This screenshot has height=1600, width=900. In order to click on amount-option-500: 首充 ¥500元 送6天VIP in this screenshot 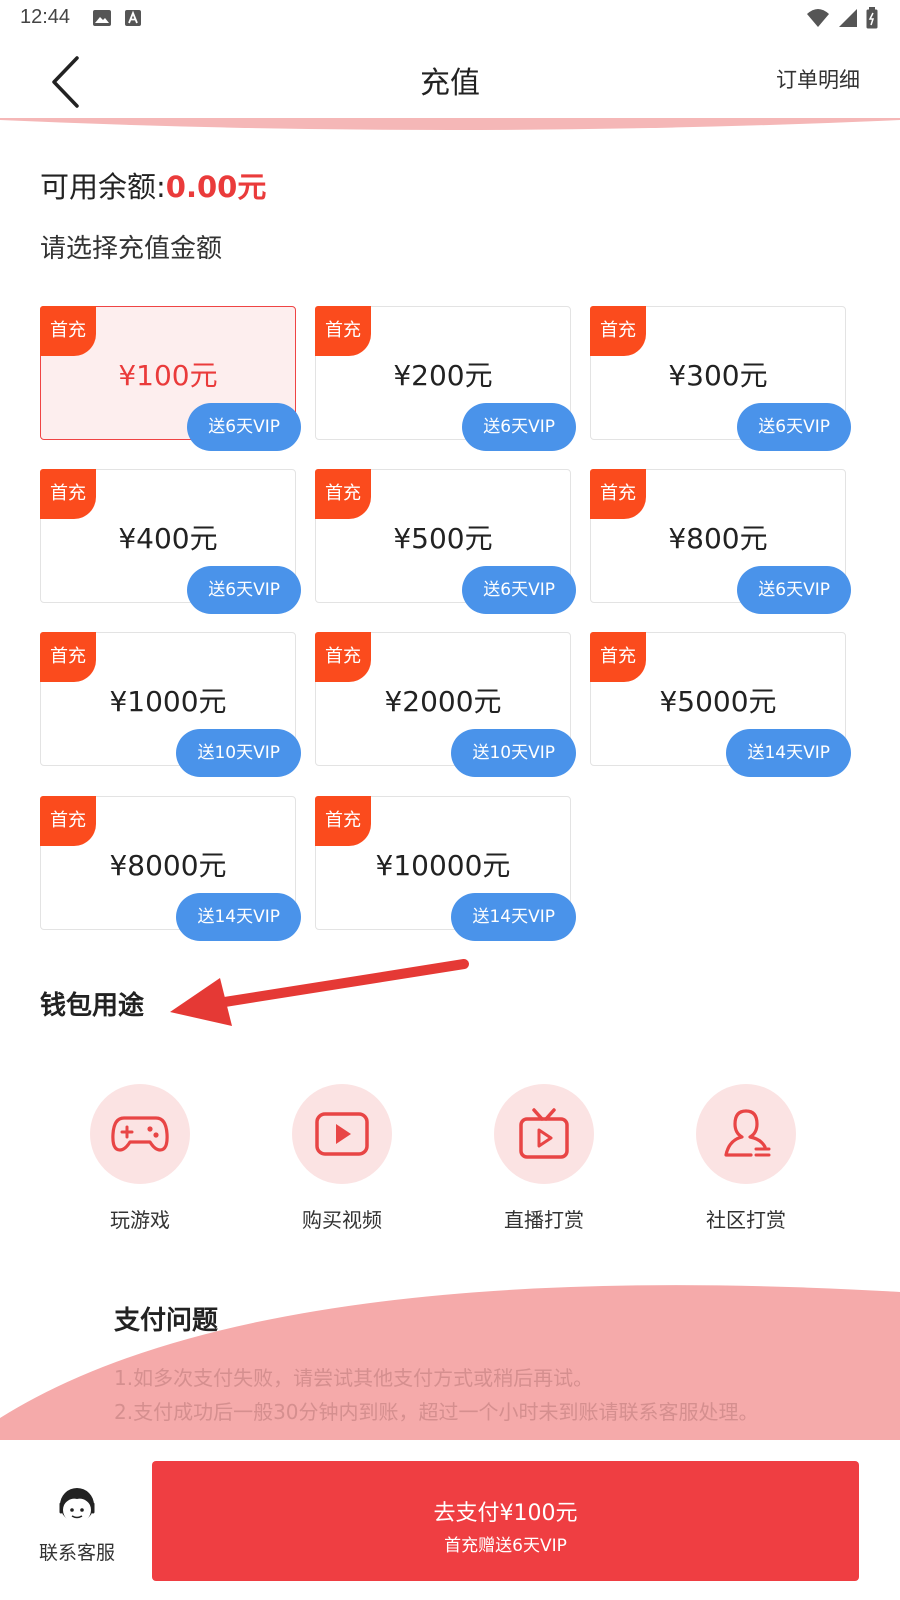, I will do `click(445, 541)`.